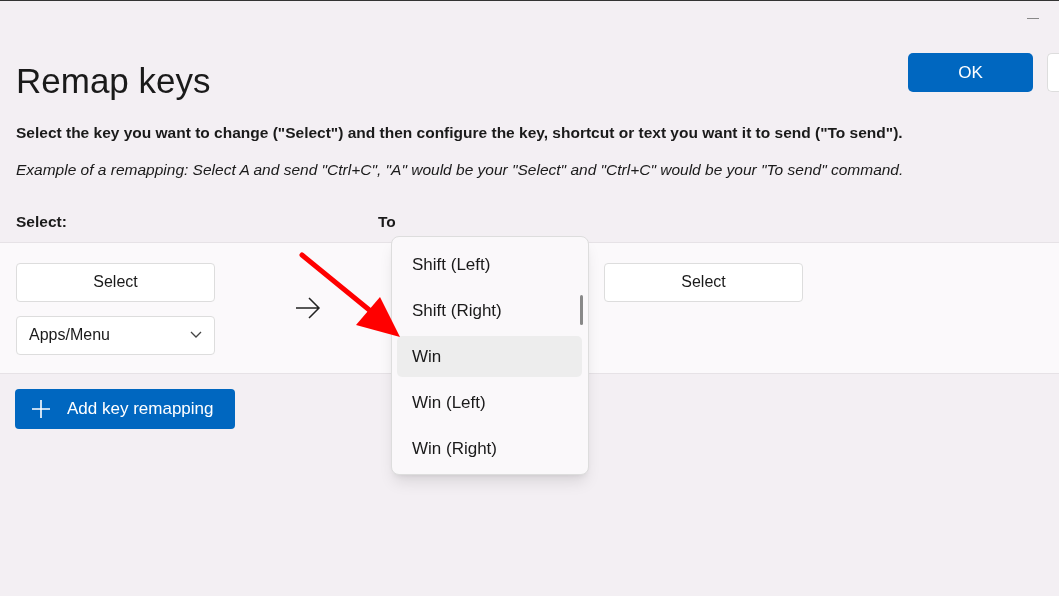 The width and height of the screenshot is (1059, 596). What do you see at coordinates (489, 310) in the screenshot?
I see `dropdown-item: Shift (Right)` at bounding box center [489, 310].